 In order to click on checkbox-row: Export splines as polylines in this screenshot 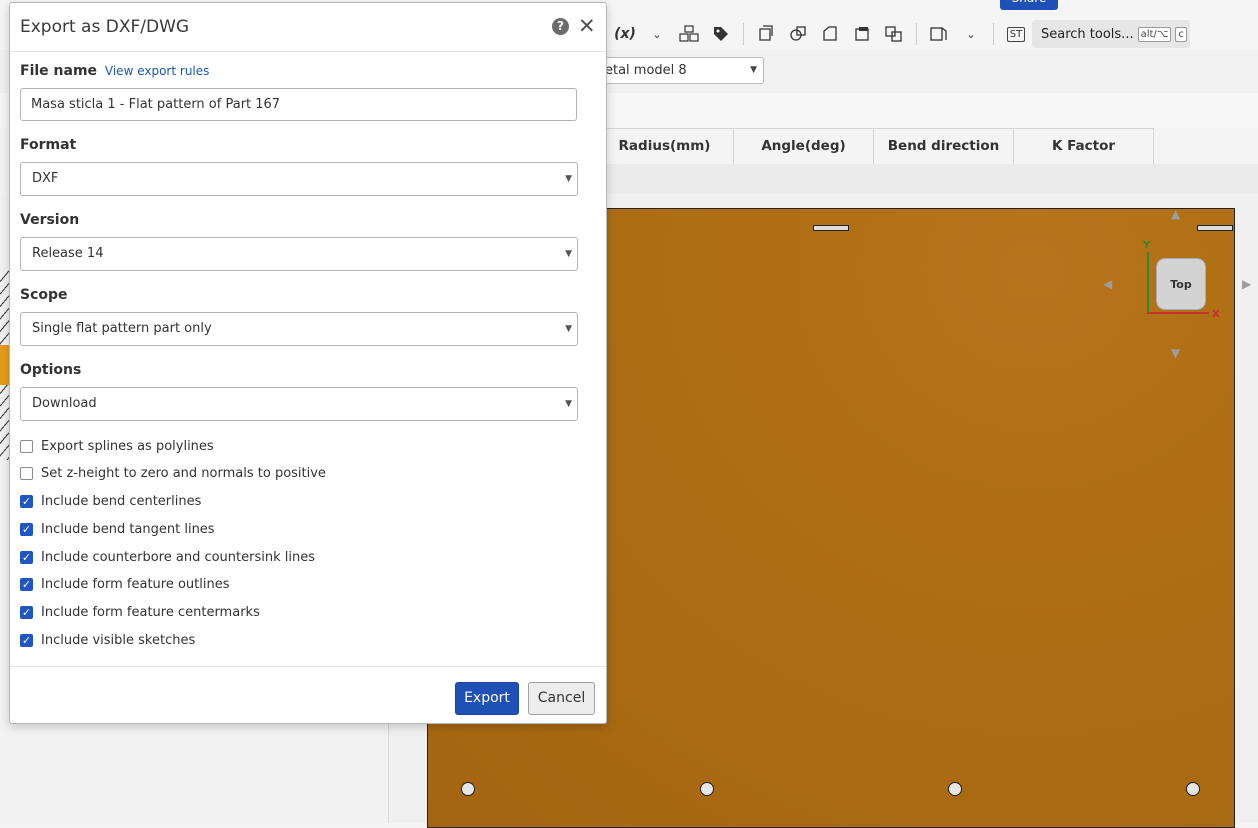, I will do `click(117, 446)`.